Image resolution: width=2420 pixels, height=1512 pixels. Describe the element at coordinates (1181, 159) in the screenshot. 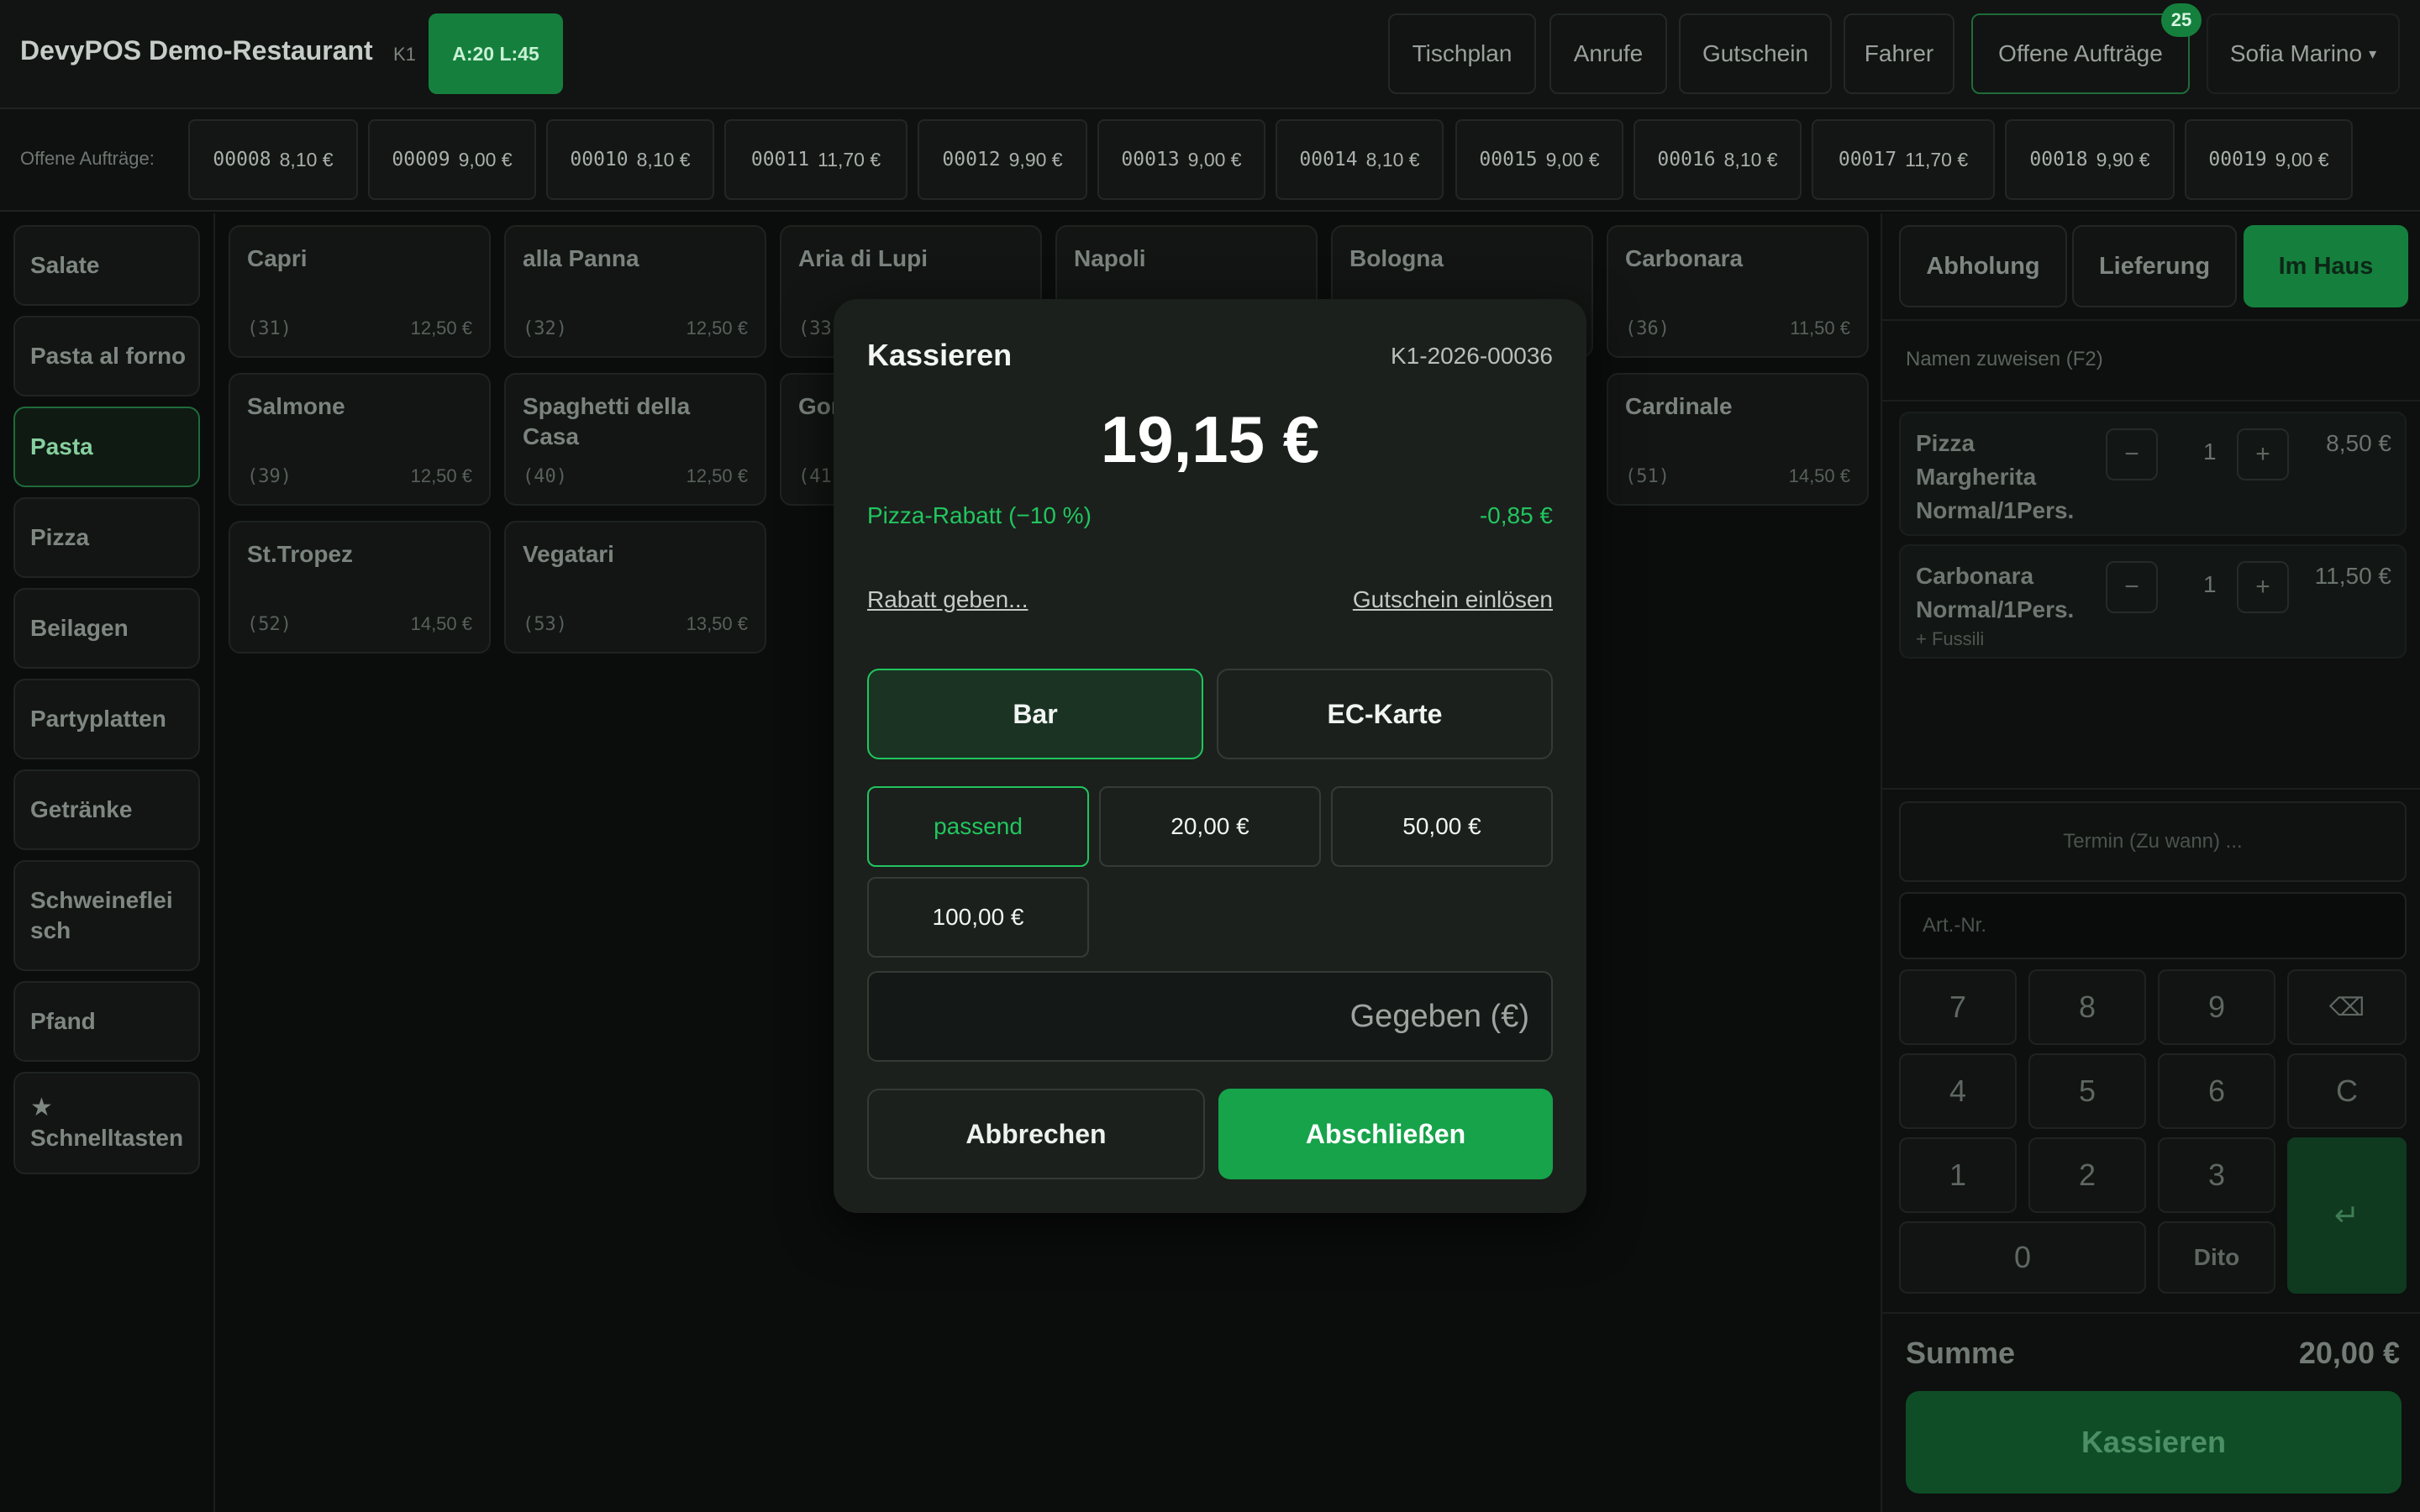

I see `open-order-chip: 00013 9,00 €` at that location.